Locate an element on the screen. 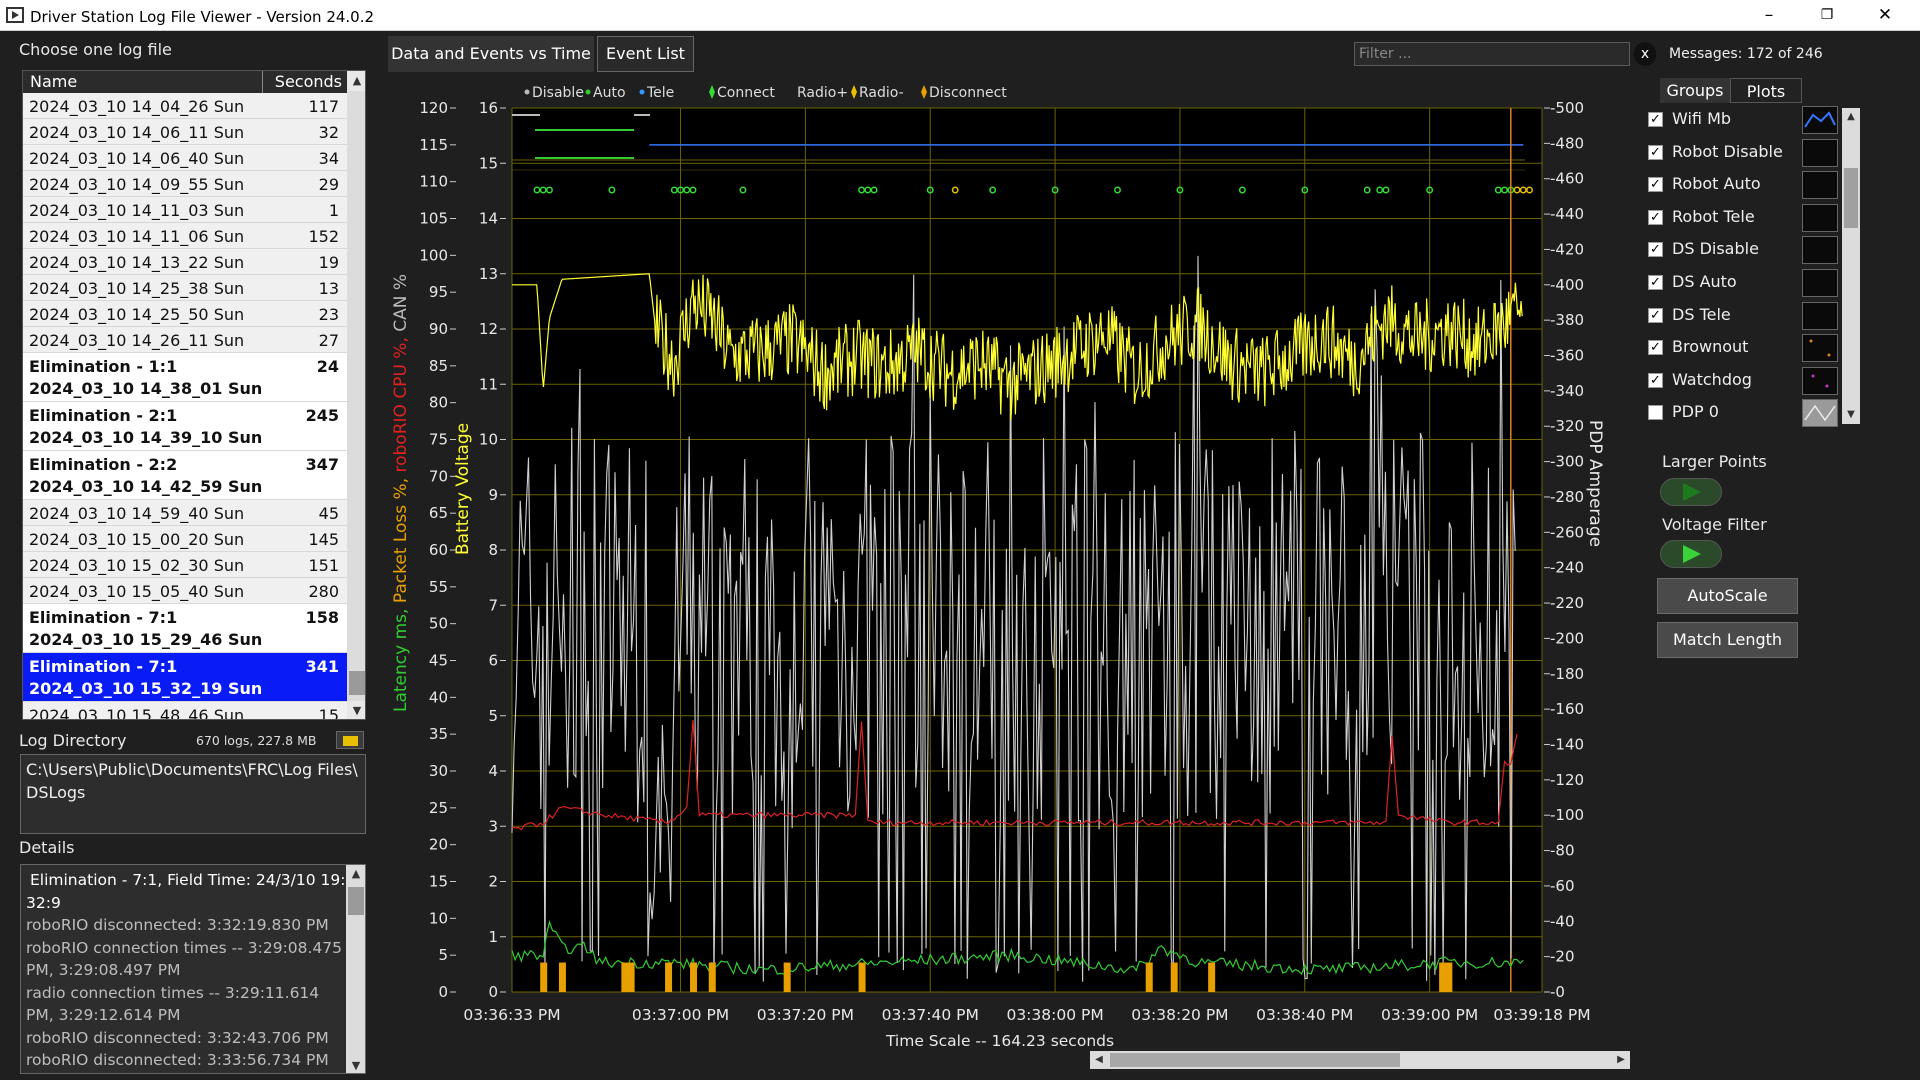  y-amp-tick-label: -140 is located at coordinates (1567, 744).